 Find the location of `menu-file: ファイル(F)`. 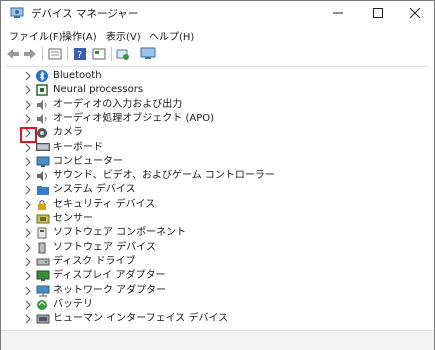

menu-file: ファイル(F) is located at coordinates (36, 35).